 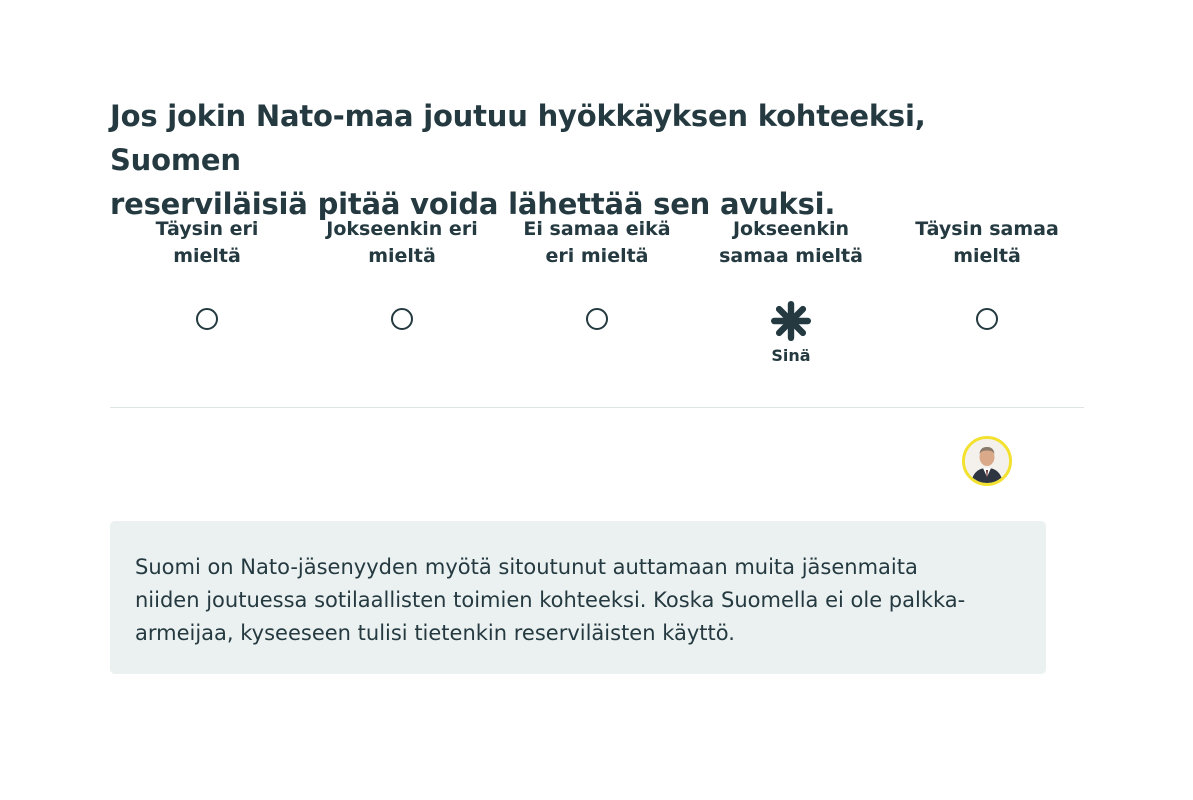 What do you see at coordinates (402, 242) in the screenshot?
I see `option-label: Jokseenkin eri mieltä` at bounding box center [402, 242].